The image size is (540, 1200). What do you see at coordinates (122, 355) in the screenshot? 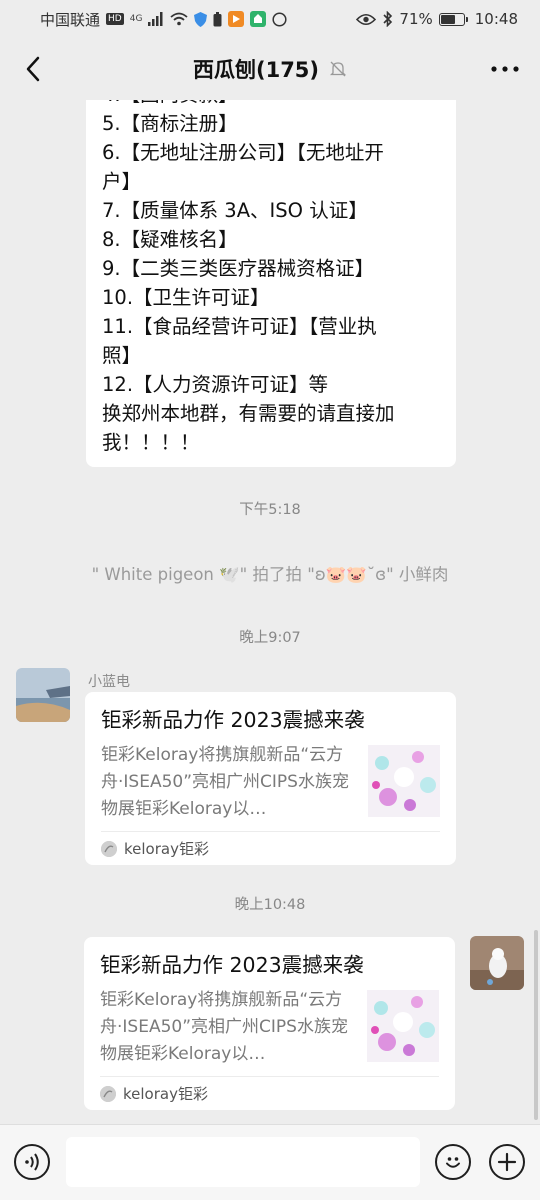
I see `message-line: 照】` at bounding box center [122, 355].